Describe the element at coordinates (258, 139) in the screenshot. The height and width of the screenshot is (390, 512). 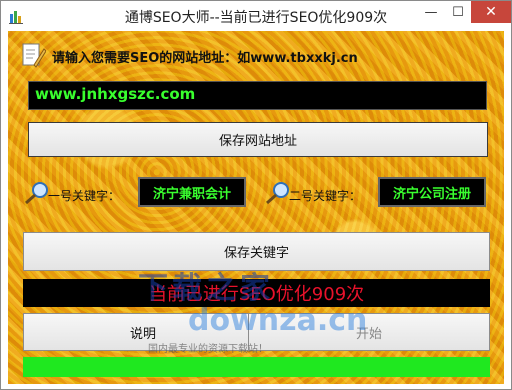
I see `save-url-button: 保存网站地址` at that location.